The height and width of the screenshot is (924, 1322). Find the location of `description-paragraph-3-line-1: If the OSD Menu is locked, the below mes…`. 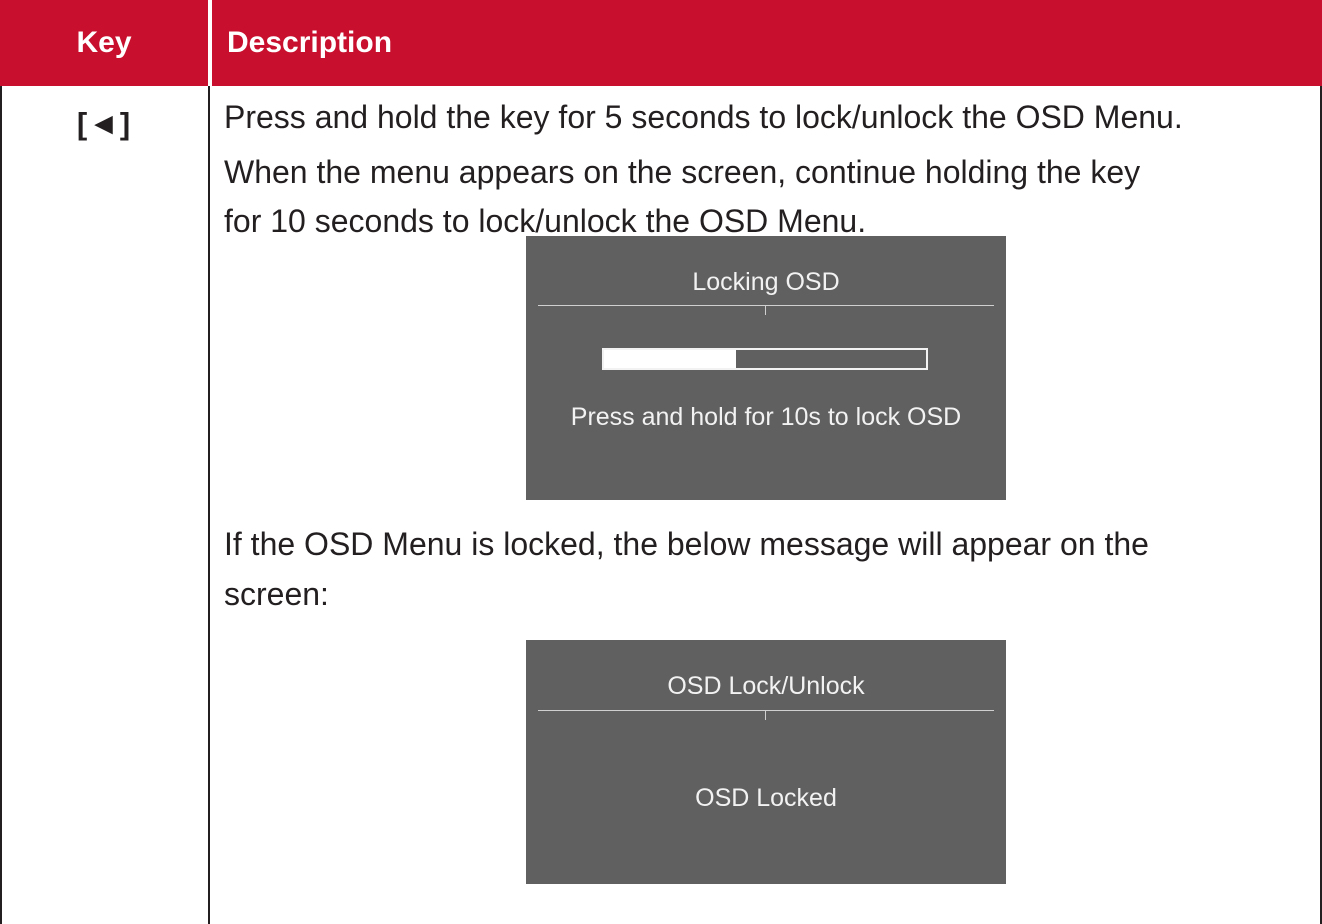

description-paragraph-3-line-1: If the OSD Menu is locked, the below mes… is located at coordinates (686, 544).